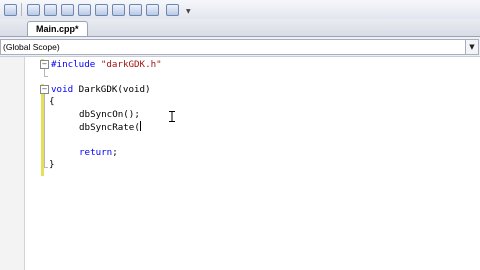  I want to click on brace: }, so click(52, 164).